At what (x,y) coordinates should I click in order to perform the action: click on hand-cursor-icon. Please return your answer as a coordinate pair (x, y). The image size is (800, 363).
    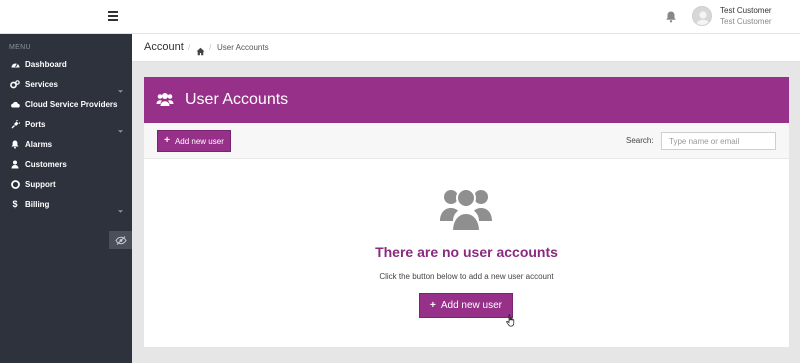
    Looking at the image, I should click on (511, 320).